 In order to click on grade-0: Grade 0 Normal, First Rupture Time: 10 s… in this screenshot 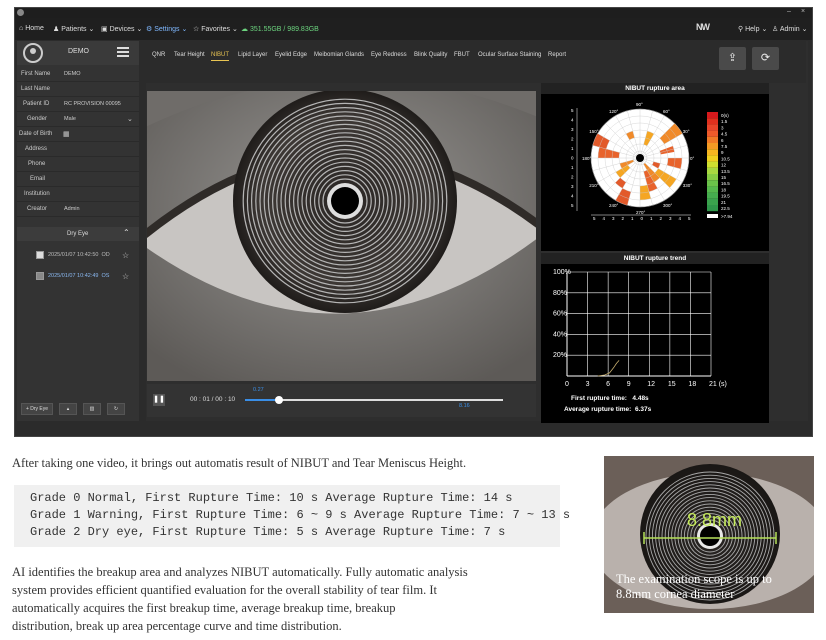, I will do `click(271, 498)`.